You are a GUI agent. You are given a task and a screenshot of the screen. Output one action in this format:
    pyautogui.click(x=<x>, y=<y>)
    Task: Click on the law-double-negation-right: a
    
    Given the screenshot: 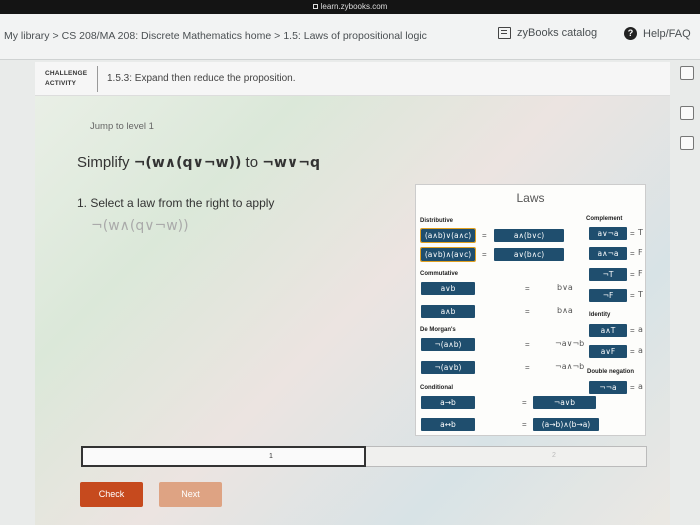 What is the action you would take?
    pyautogui.click(x=640, y=386)
    